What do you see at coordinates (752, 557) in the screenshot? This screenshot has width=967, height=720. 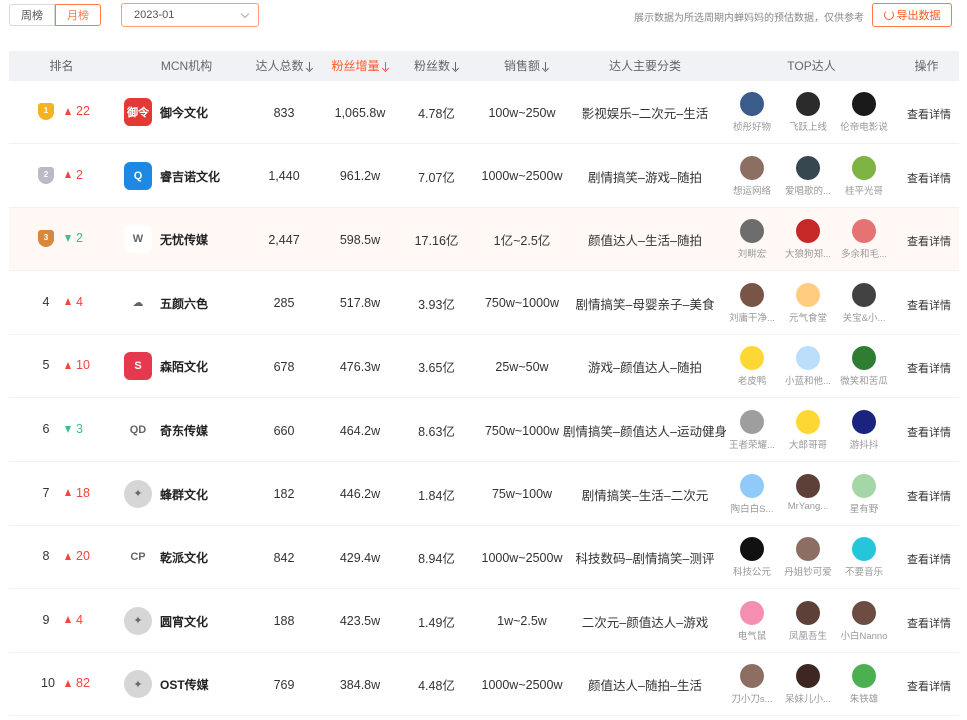 I see `top-talent: 科技公元` at bounding box center [752, 557].